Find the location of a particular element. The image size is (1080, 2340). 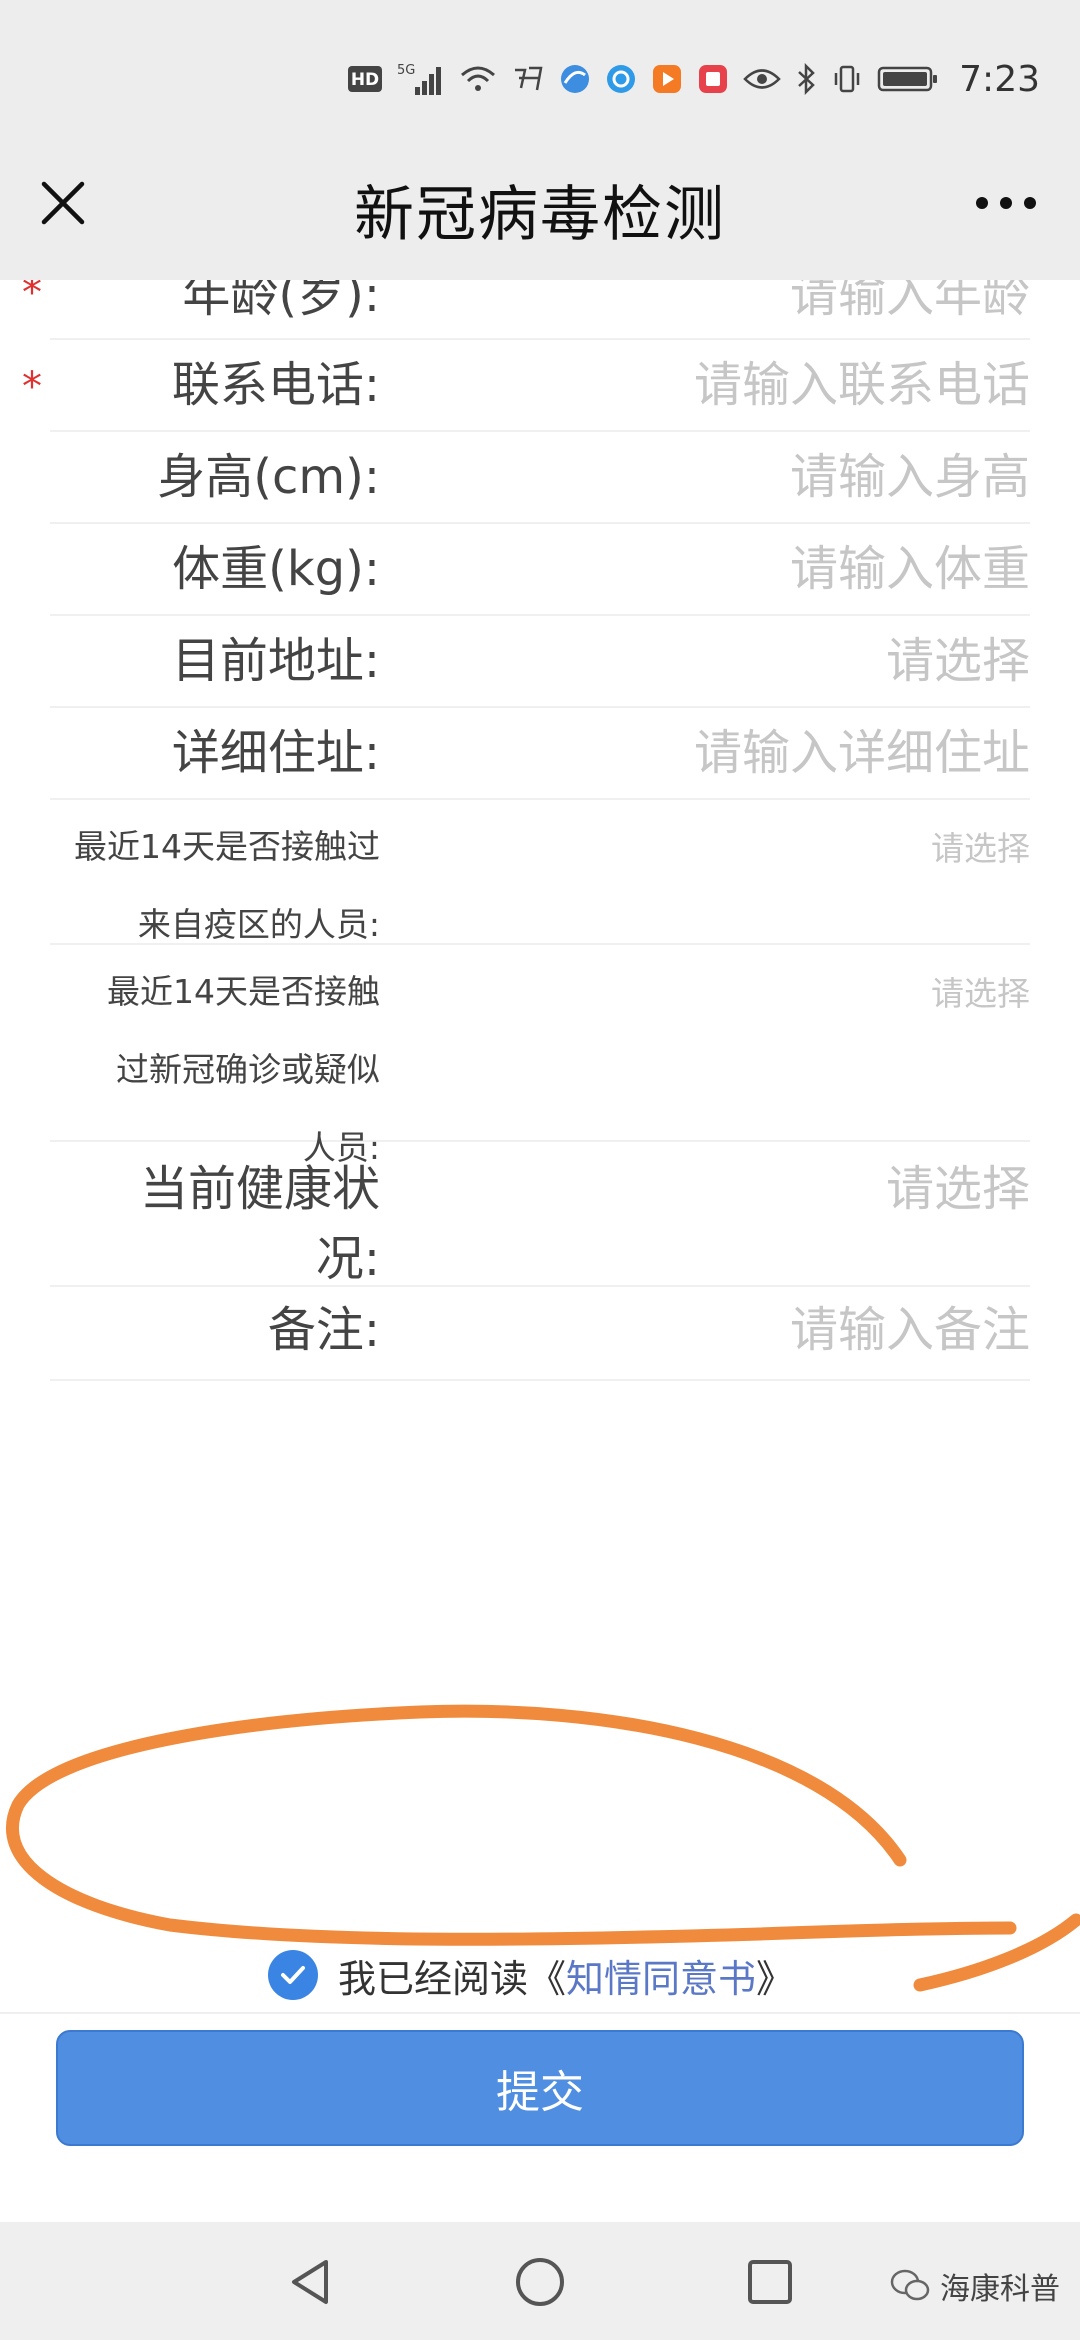

recents-square-icon is located at coordinates (770, 2282).